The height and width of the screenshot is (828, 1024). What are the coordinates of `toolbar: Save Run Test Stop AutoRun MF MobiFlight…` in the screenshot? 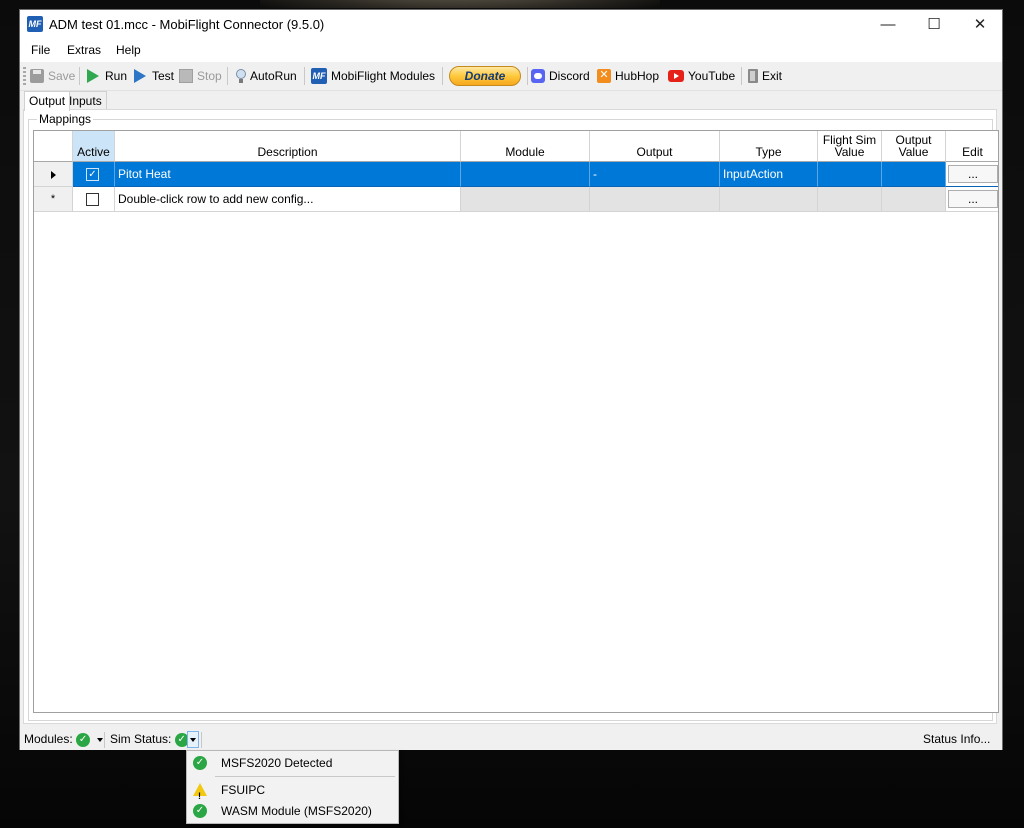 It's located at (511, 76).